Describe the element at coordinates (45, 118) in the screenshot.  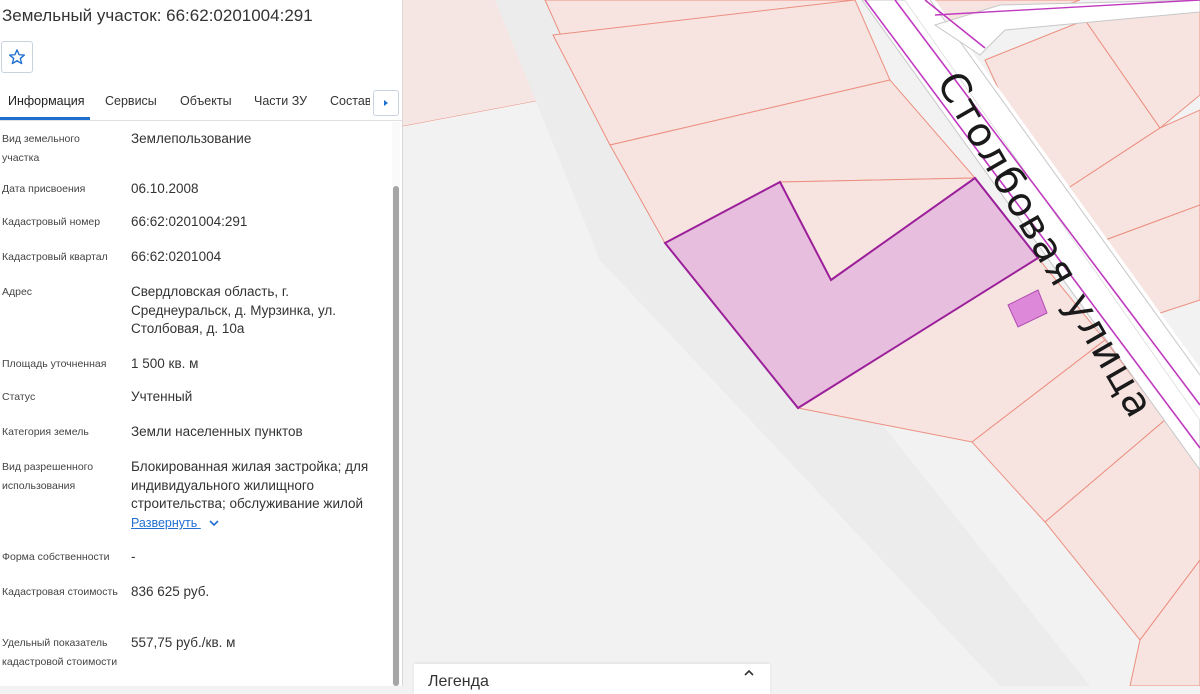
I see `active-tab-indicator` at that location.